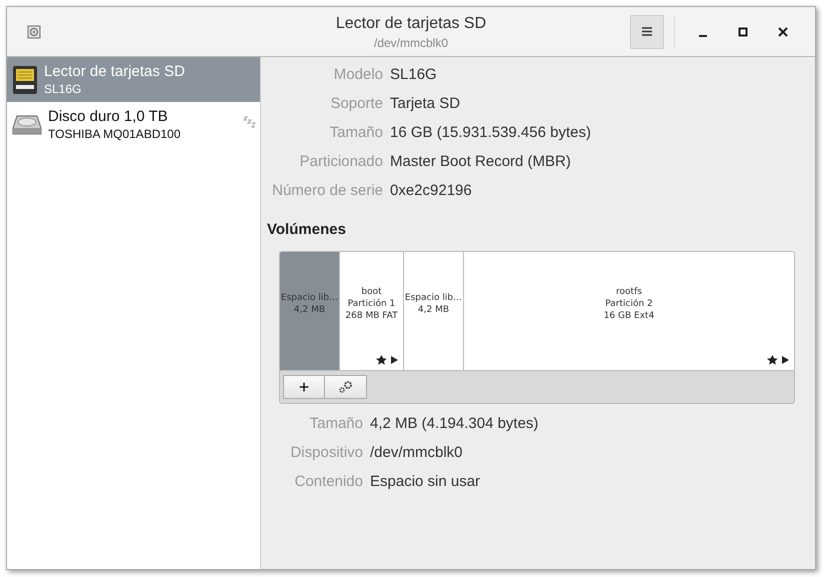 The height and width of the screenshot is (577, 824). I want to click on drive-name: Disco duro 1,0 TB, so click(108, 116).